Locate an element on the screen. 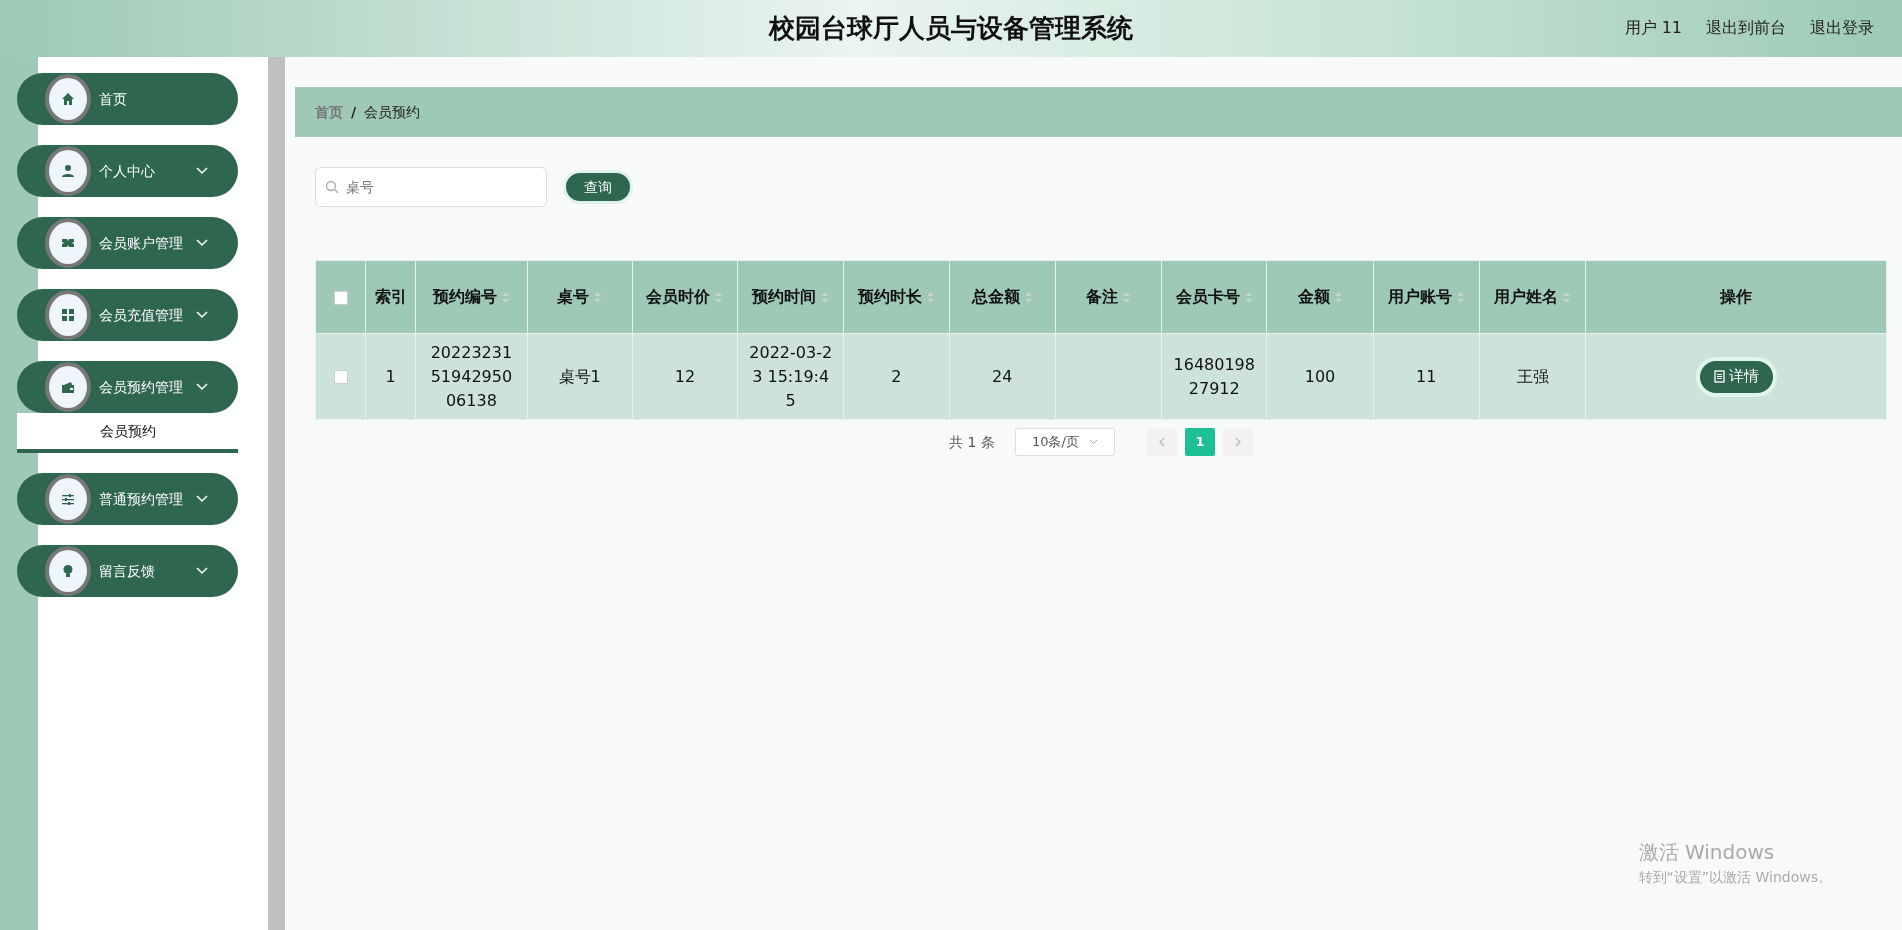  activation-notice: 激活 Windows is located at coordinates (1707, 852).